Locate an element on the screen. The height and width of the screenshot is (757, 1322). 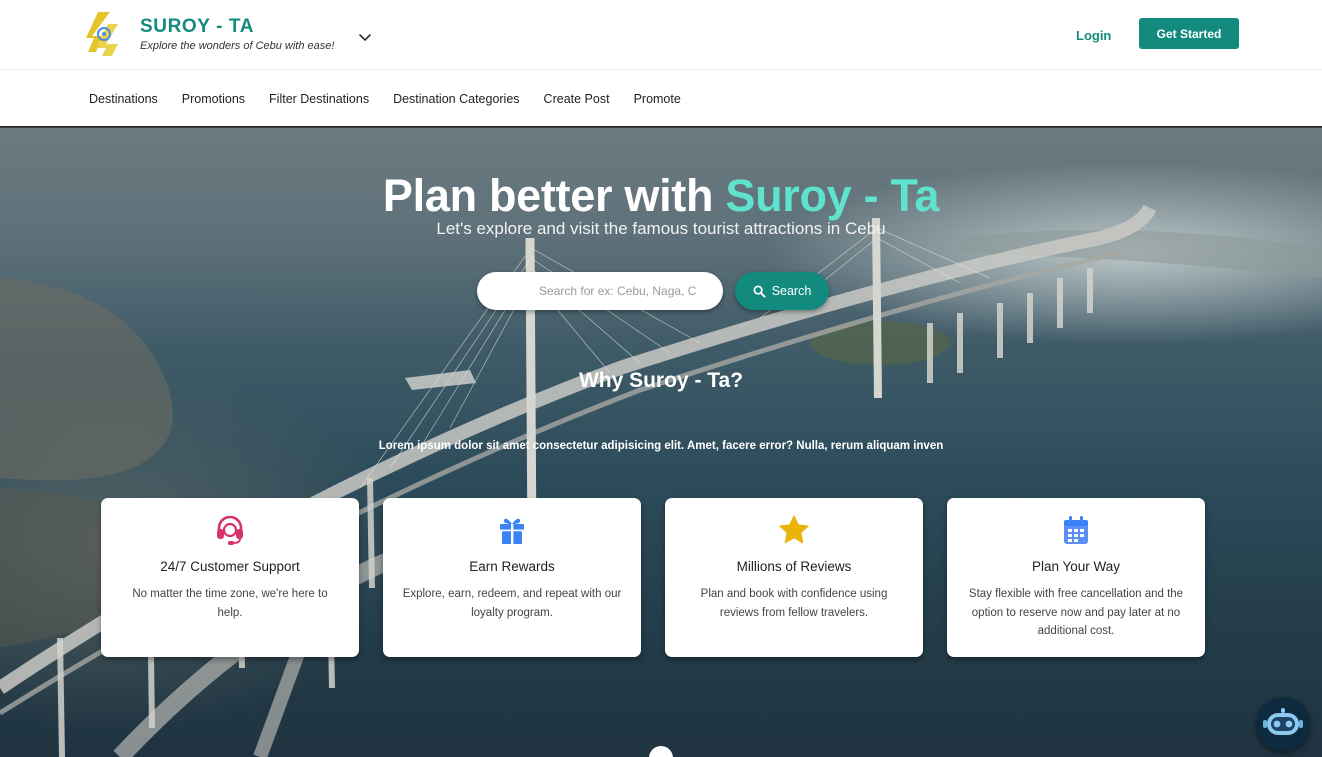
feature-title: Plan Your Way is located at coordinates (1076, 566).